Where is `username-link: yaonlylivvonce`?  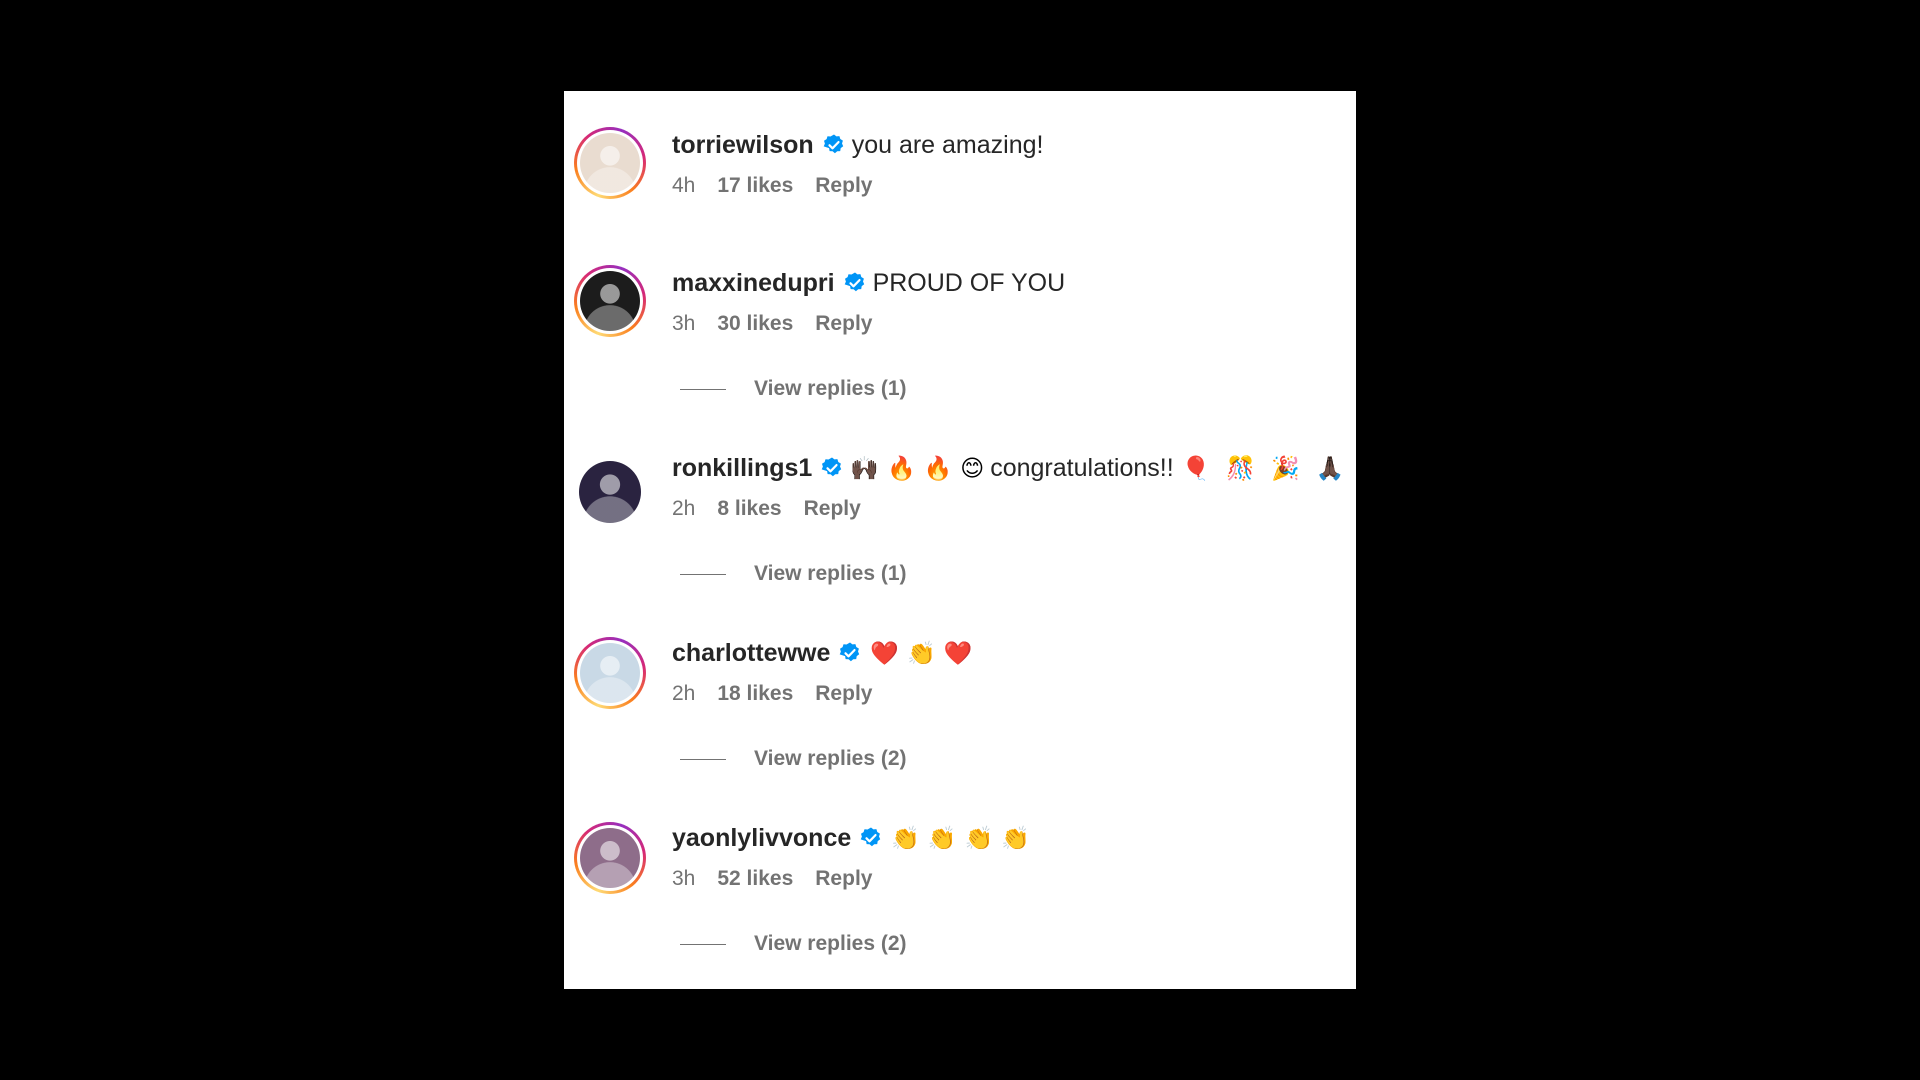
username-link: yaonlylivvonce is located at coordinates (761, 838).